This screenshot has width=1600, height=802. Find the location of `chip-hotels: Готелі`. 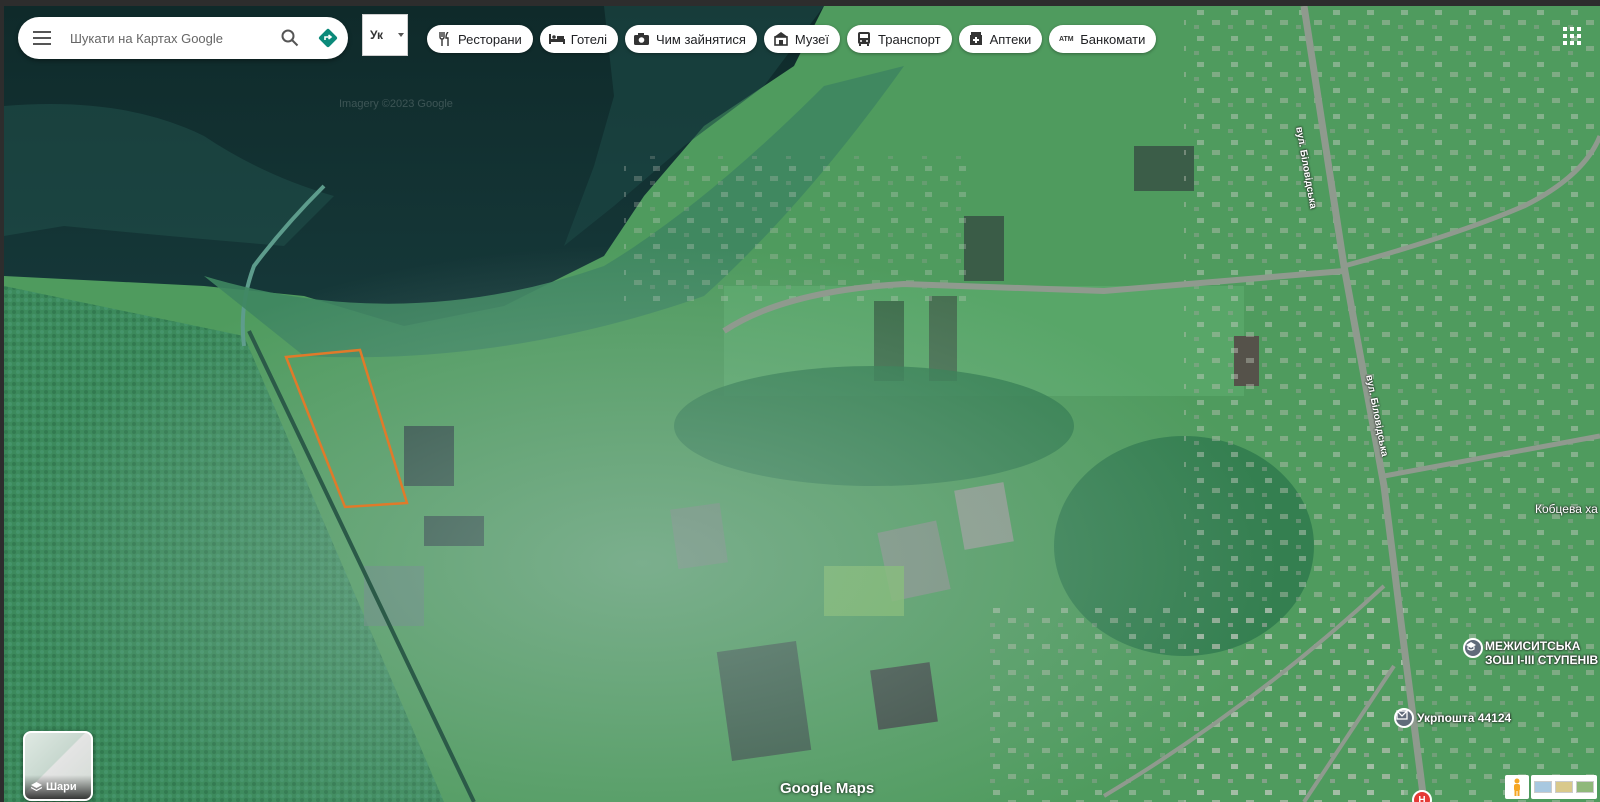

chip-hotels: Готелі is located at coordinates (578, 39).